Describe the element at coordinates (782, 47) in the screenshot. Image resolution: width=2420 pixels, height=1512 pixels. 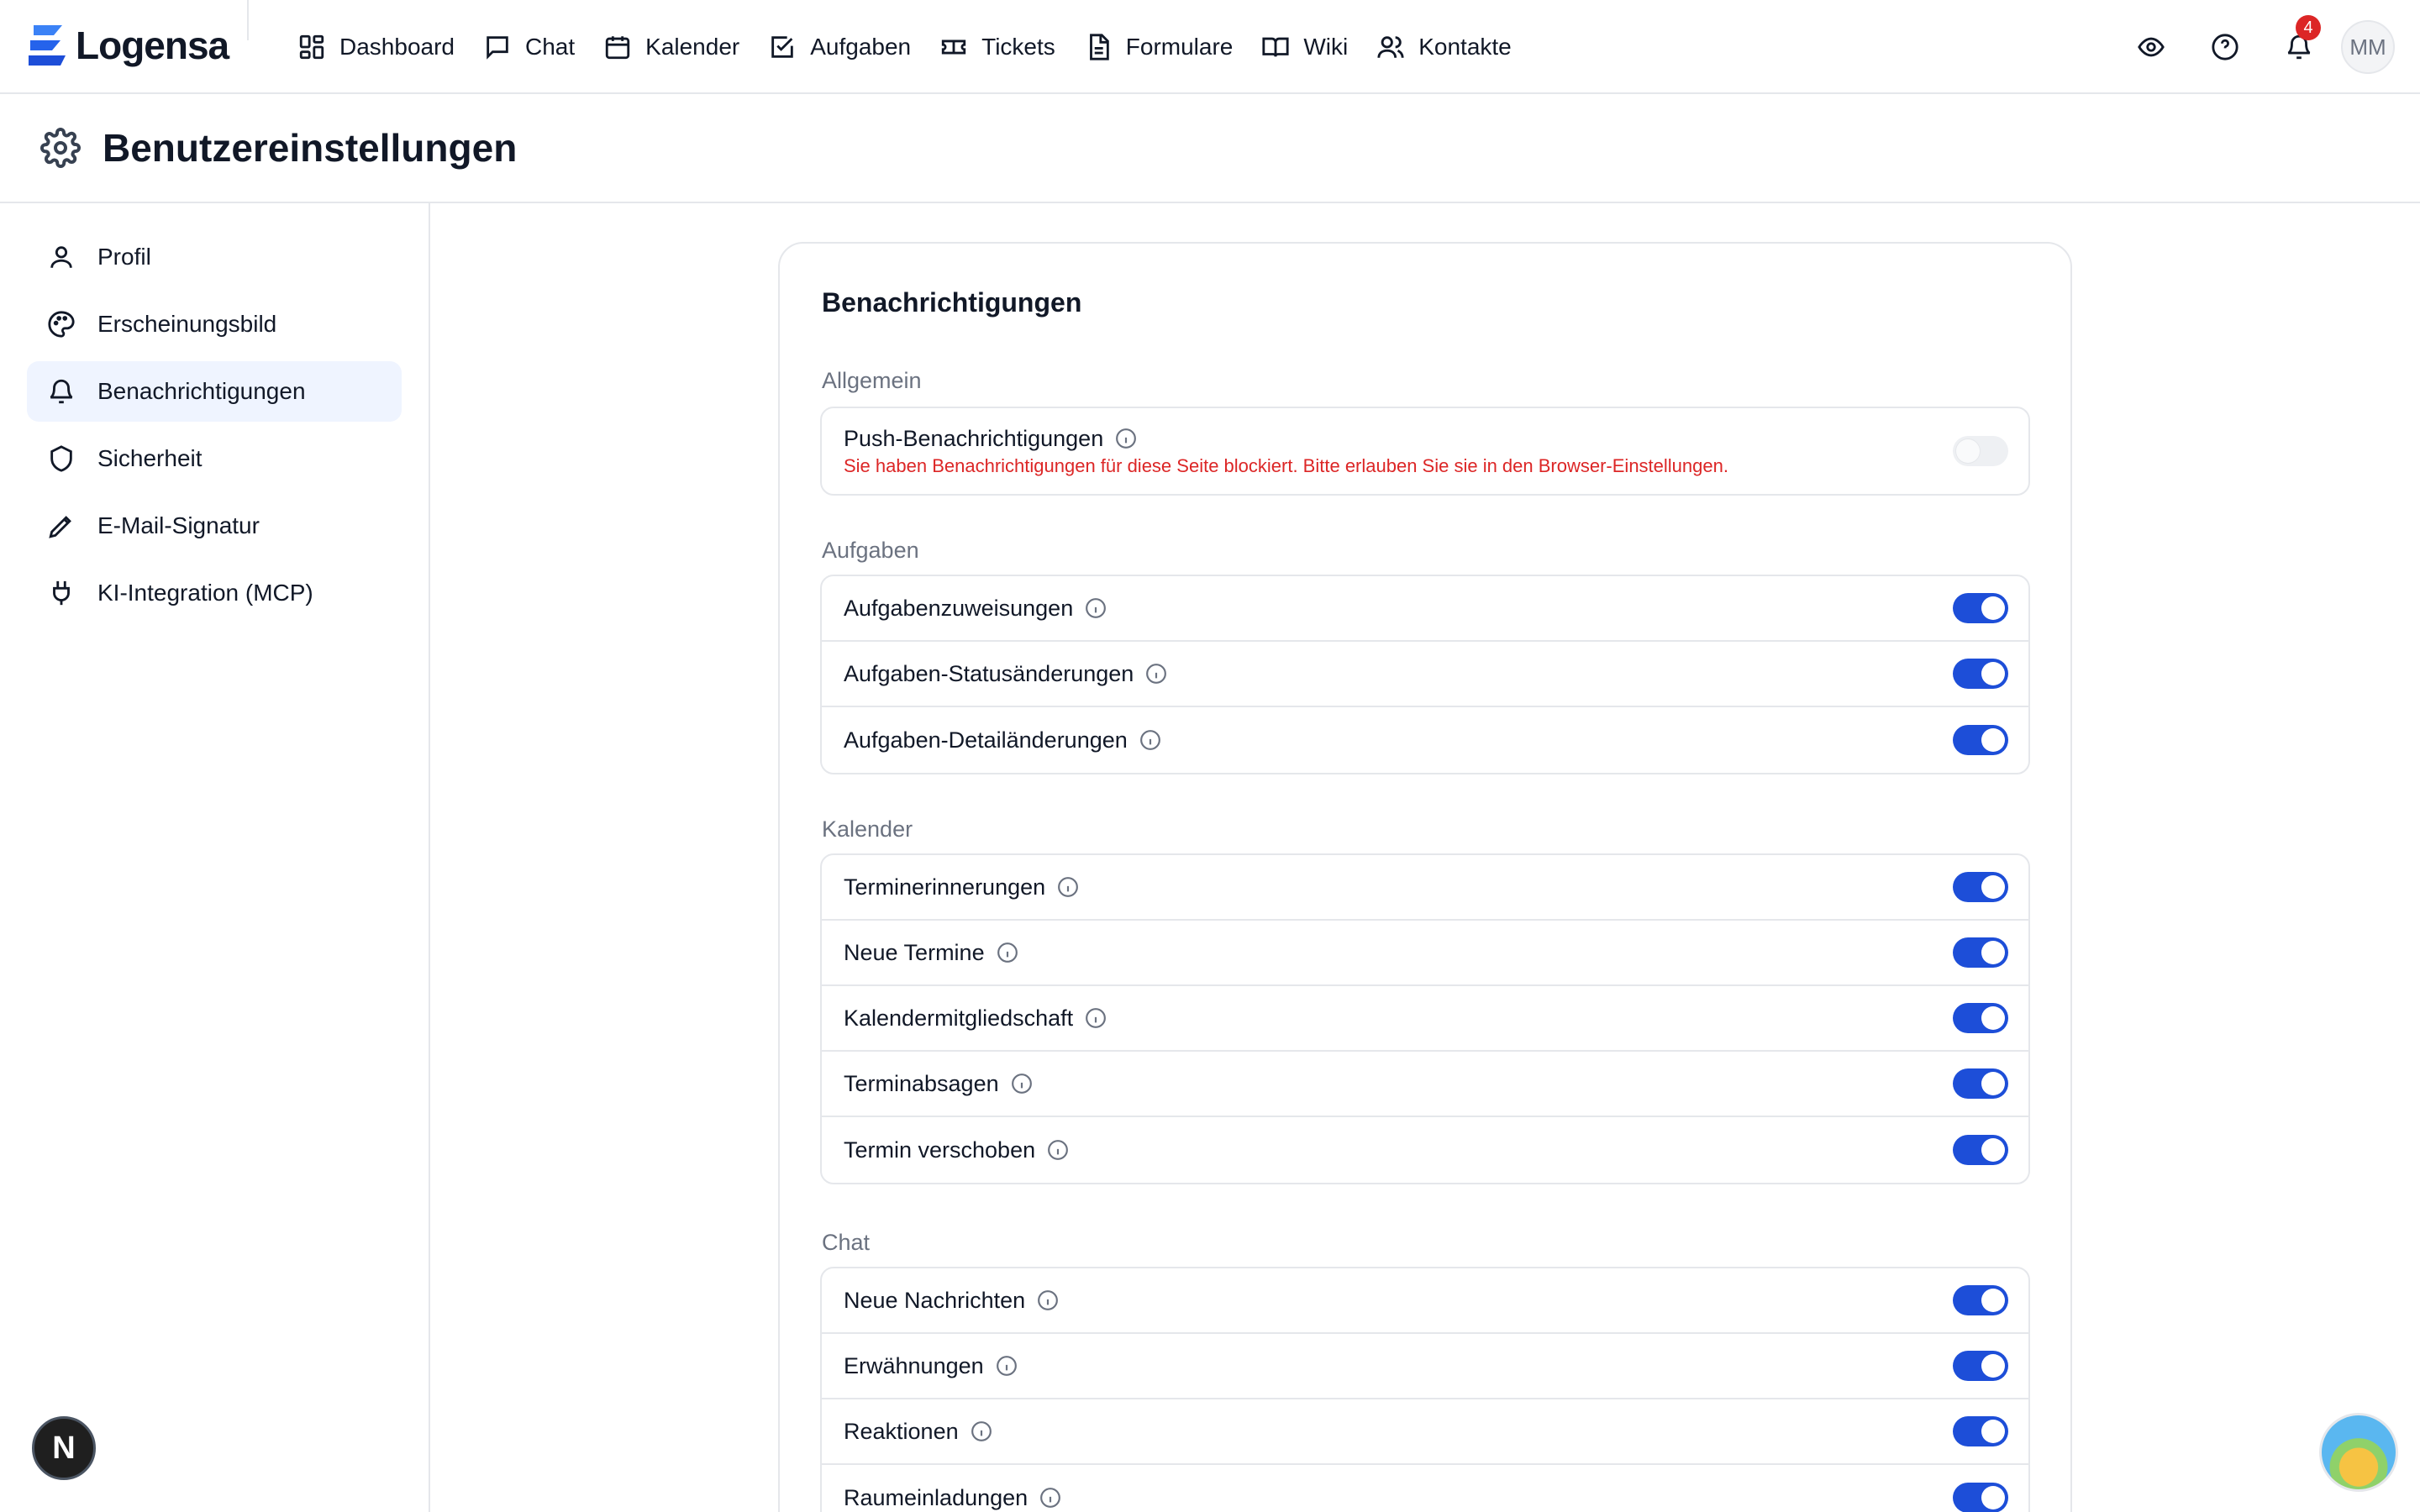
I see `task-checkbox-icon` at that location.